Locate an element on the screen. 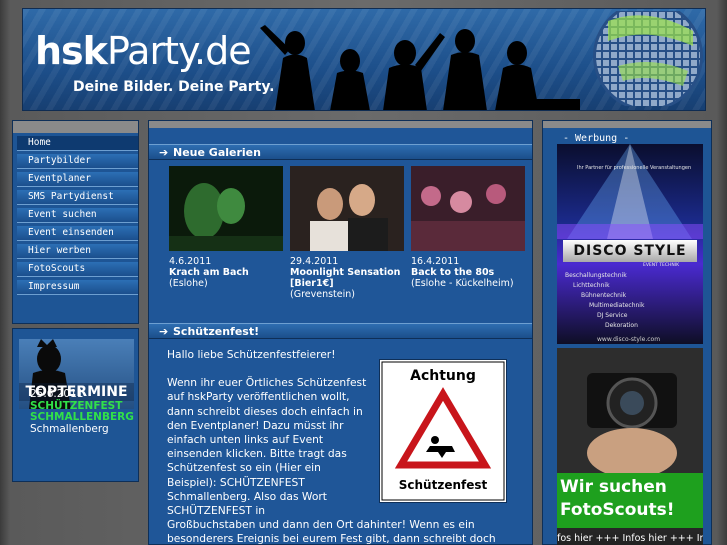 Image resolution: width=727 pixels, height=545 pixels. disco-ball-graphic is located at coordinates (648, 58).